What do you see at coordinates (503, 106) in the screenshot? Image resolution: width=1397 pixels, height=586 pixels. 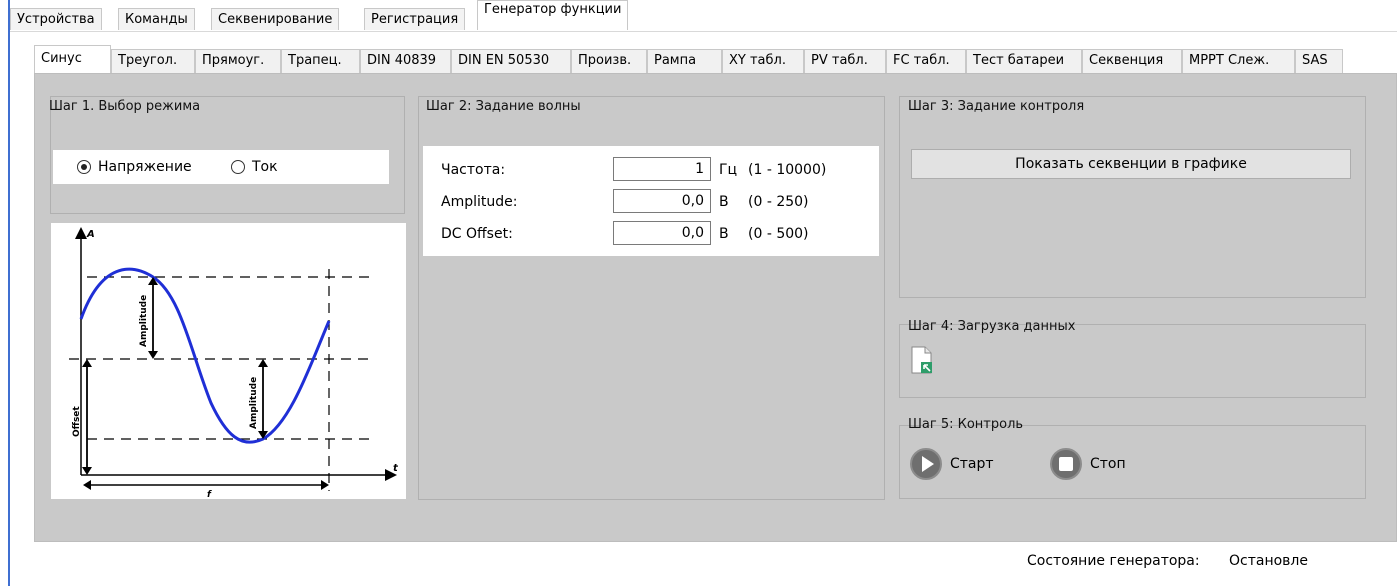 I see `step2-title: Шаг 2: Задание волны` at bounding box center [503, 106].